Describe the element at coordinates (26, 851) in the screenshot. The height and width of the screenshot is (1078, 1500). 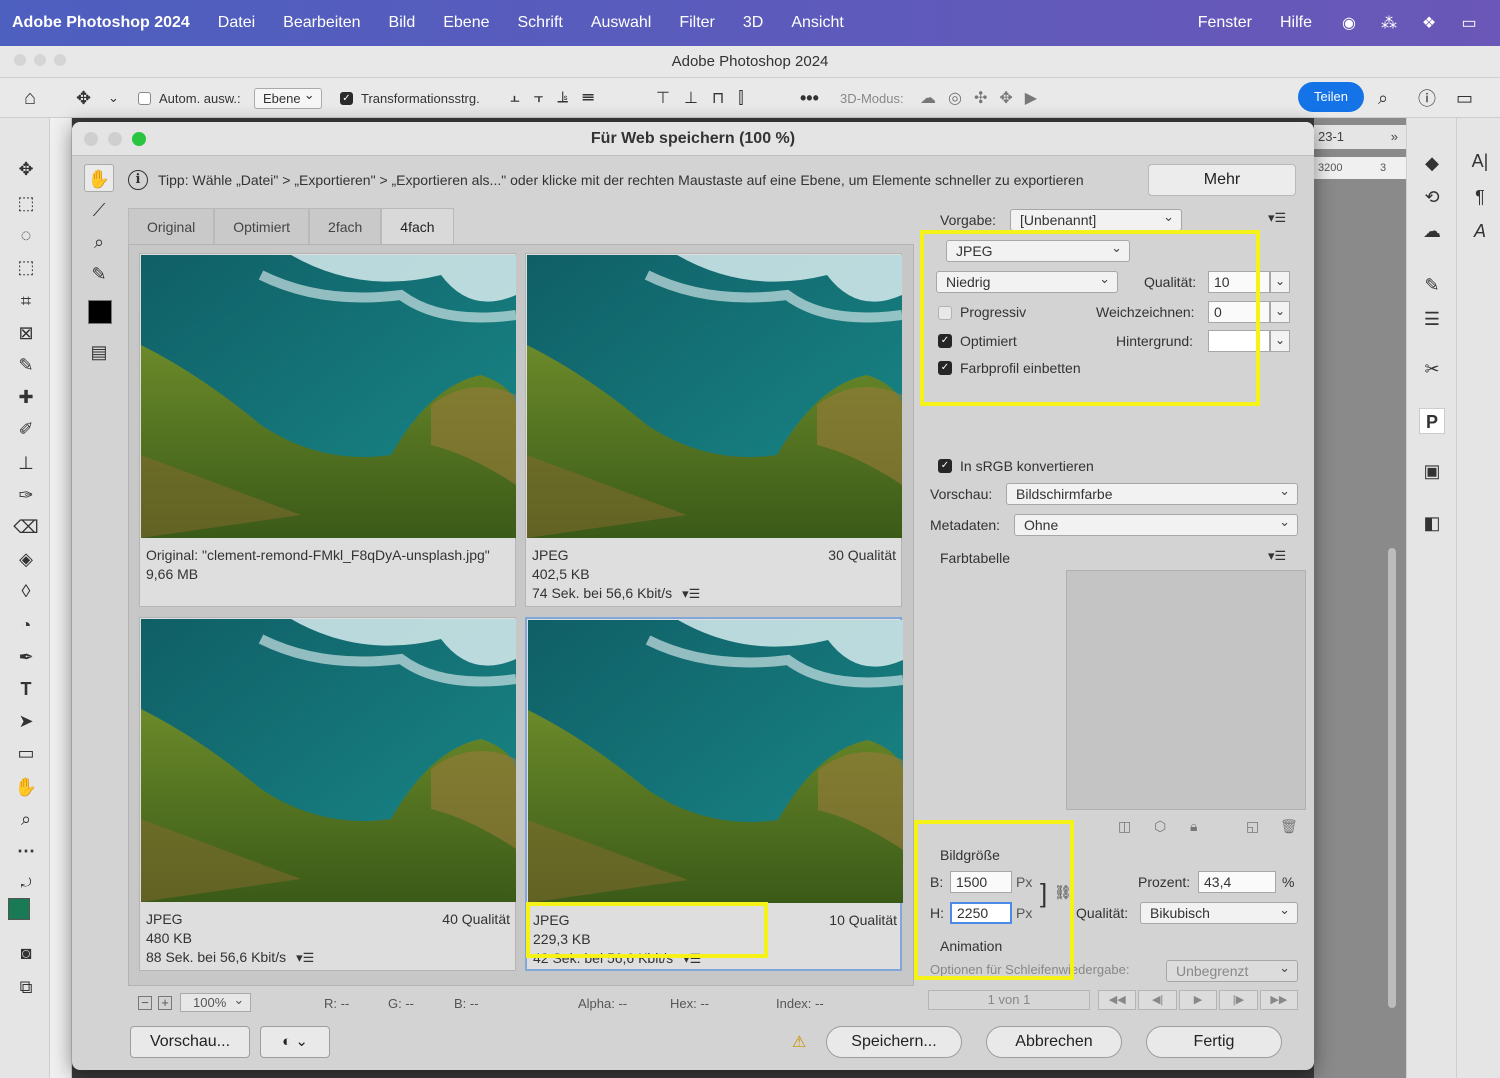
I see `more-tools-icon: ⋯` at that location.